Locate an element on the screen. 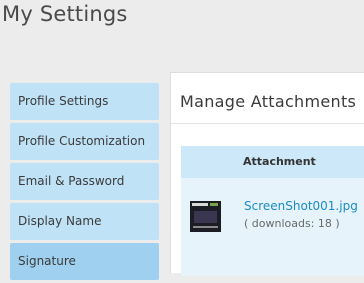 The image size is (364, 283). column-header-attachment: Attachment is located at coordinates (279, 161).